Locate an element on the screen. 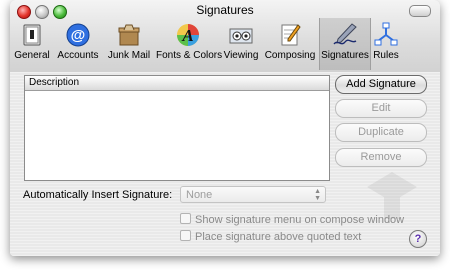 The height and width of the screenshot is (272, 450). junk-mail-icon is located at coordinates (129, 35).